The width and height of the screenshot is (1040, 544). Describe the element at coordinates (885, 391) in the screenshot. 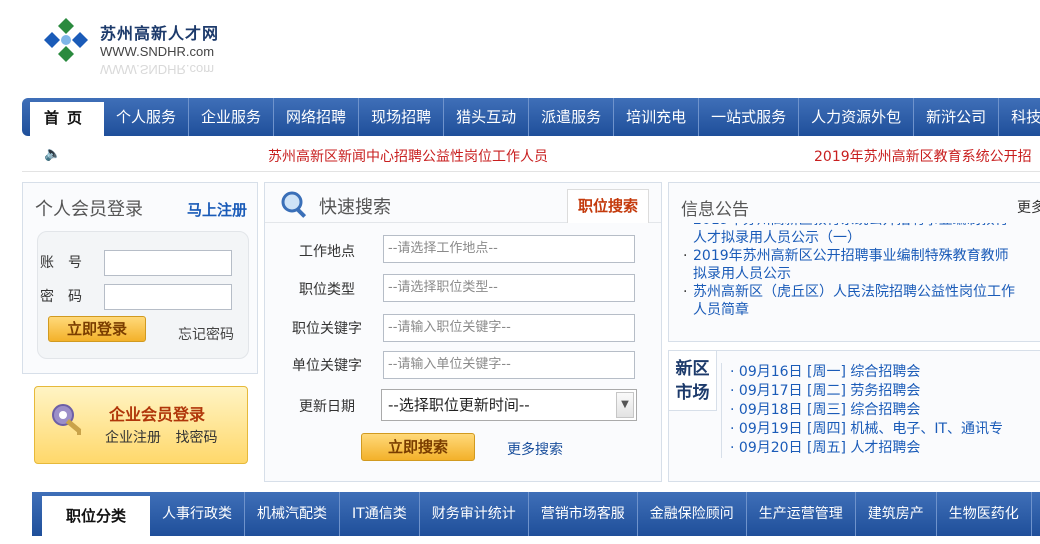

I see `job-fair-item: · 09月17日 [周二] 劳务招聘会` at that location.